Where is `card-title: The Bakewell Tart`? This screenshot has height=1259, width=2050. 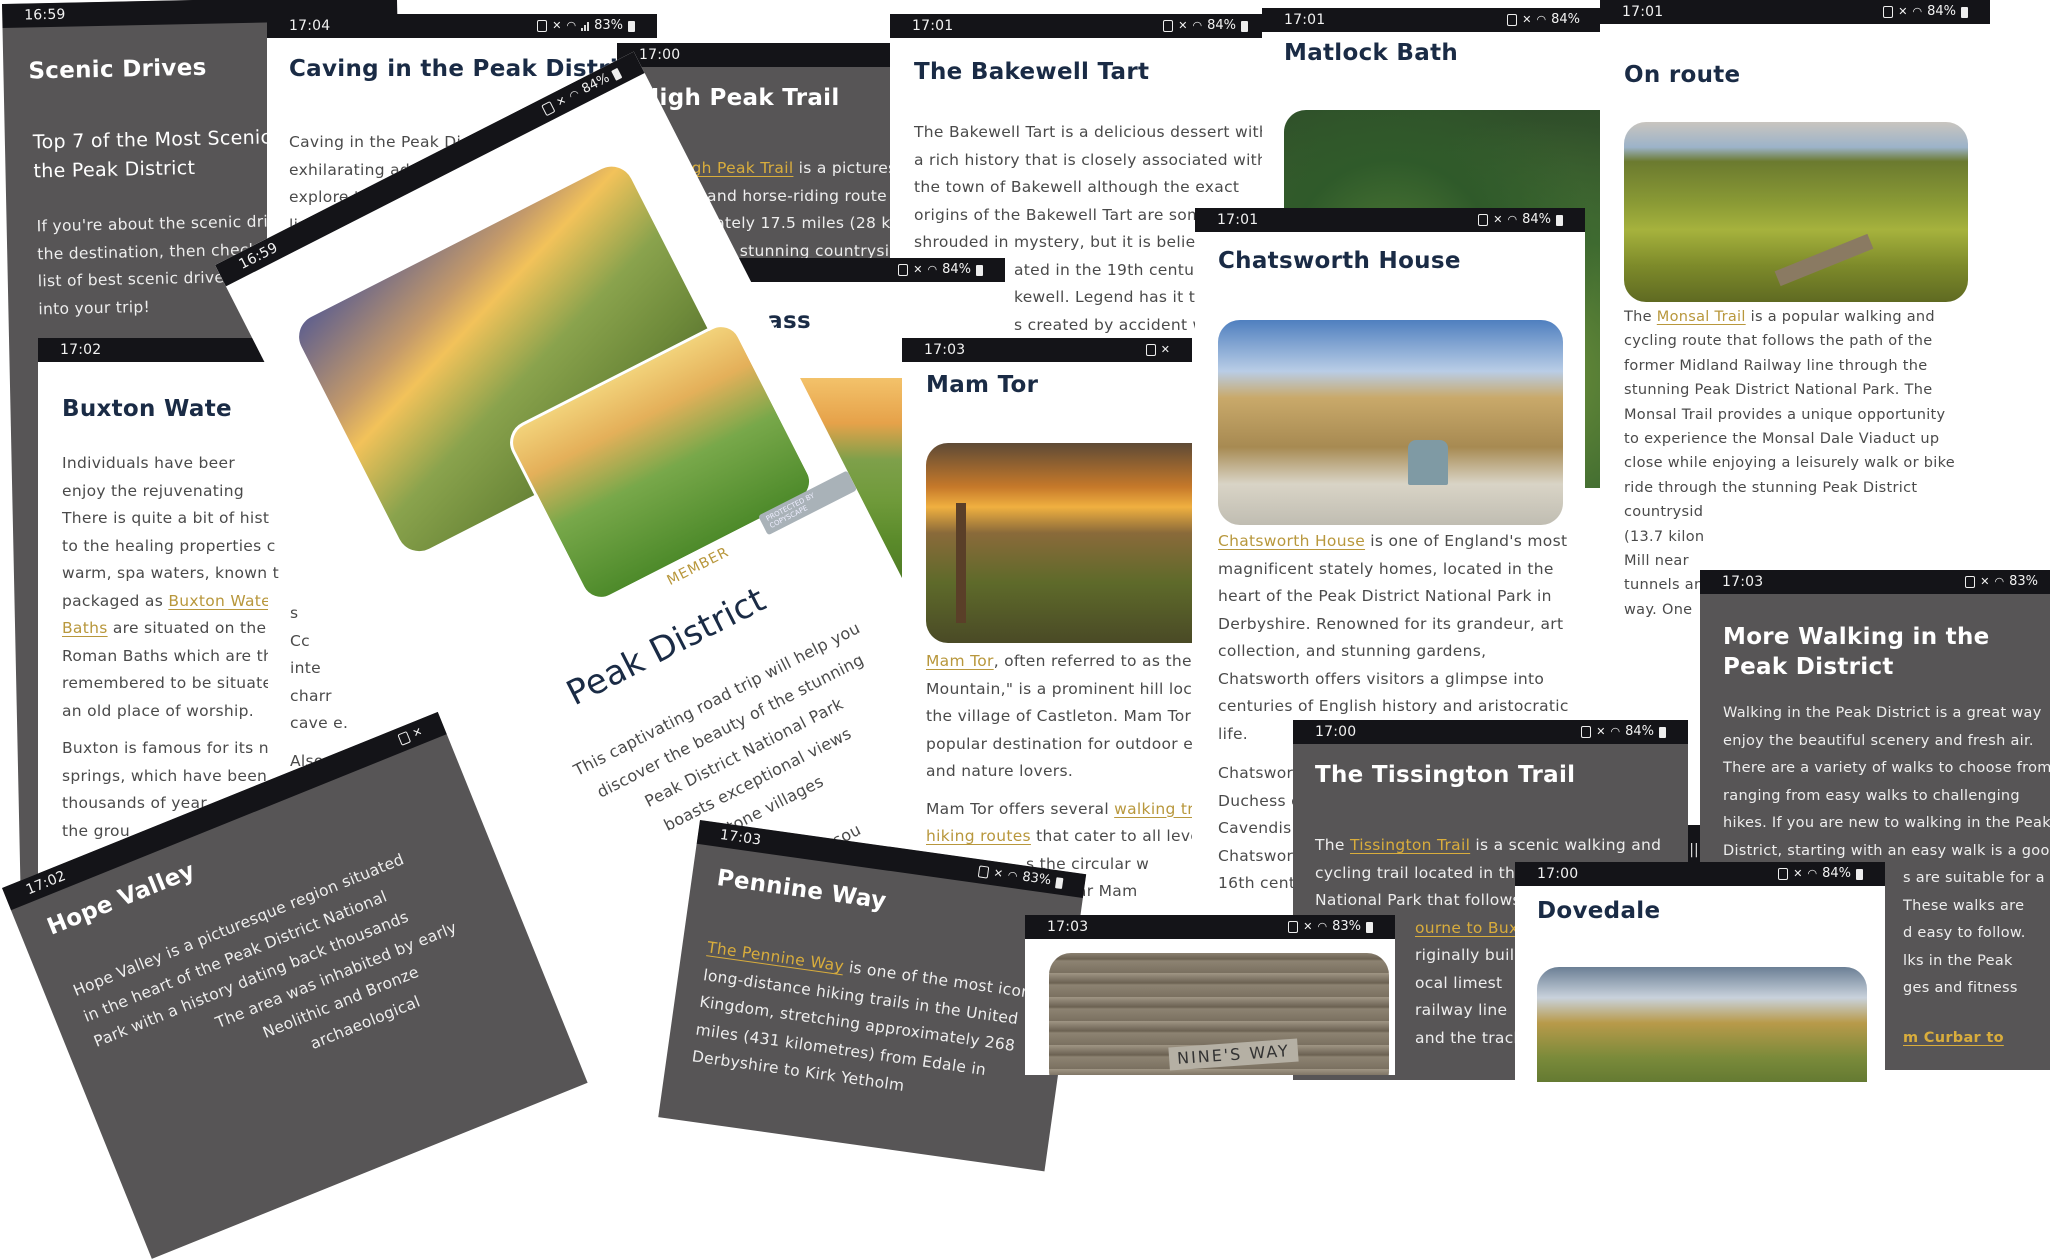 card-title: The Bakewell Tart is located at coordinates (1032, 72).